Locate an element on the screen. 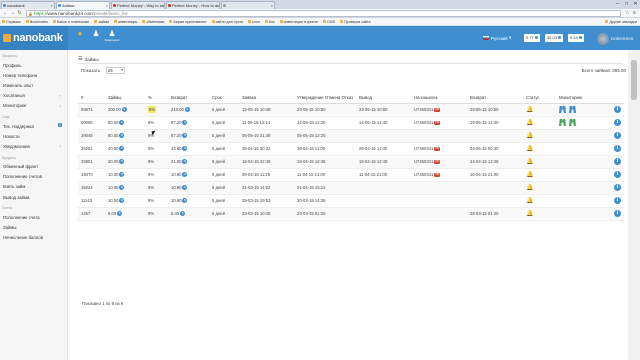  browser-tab: × is located at coordinates (248, 5).